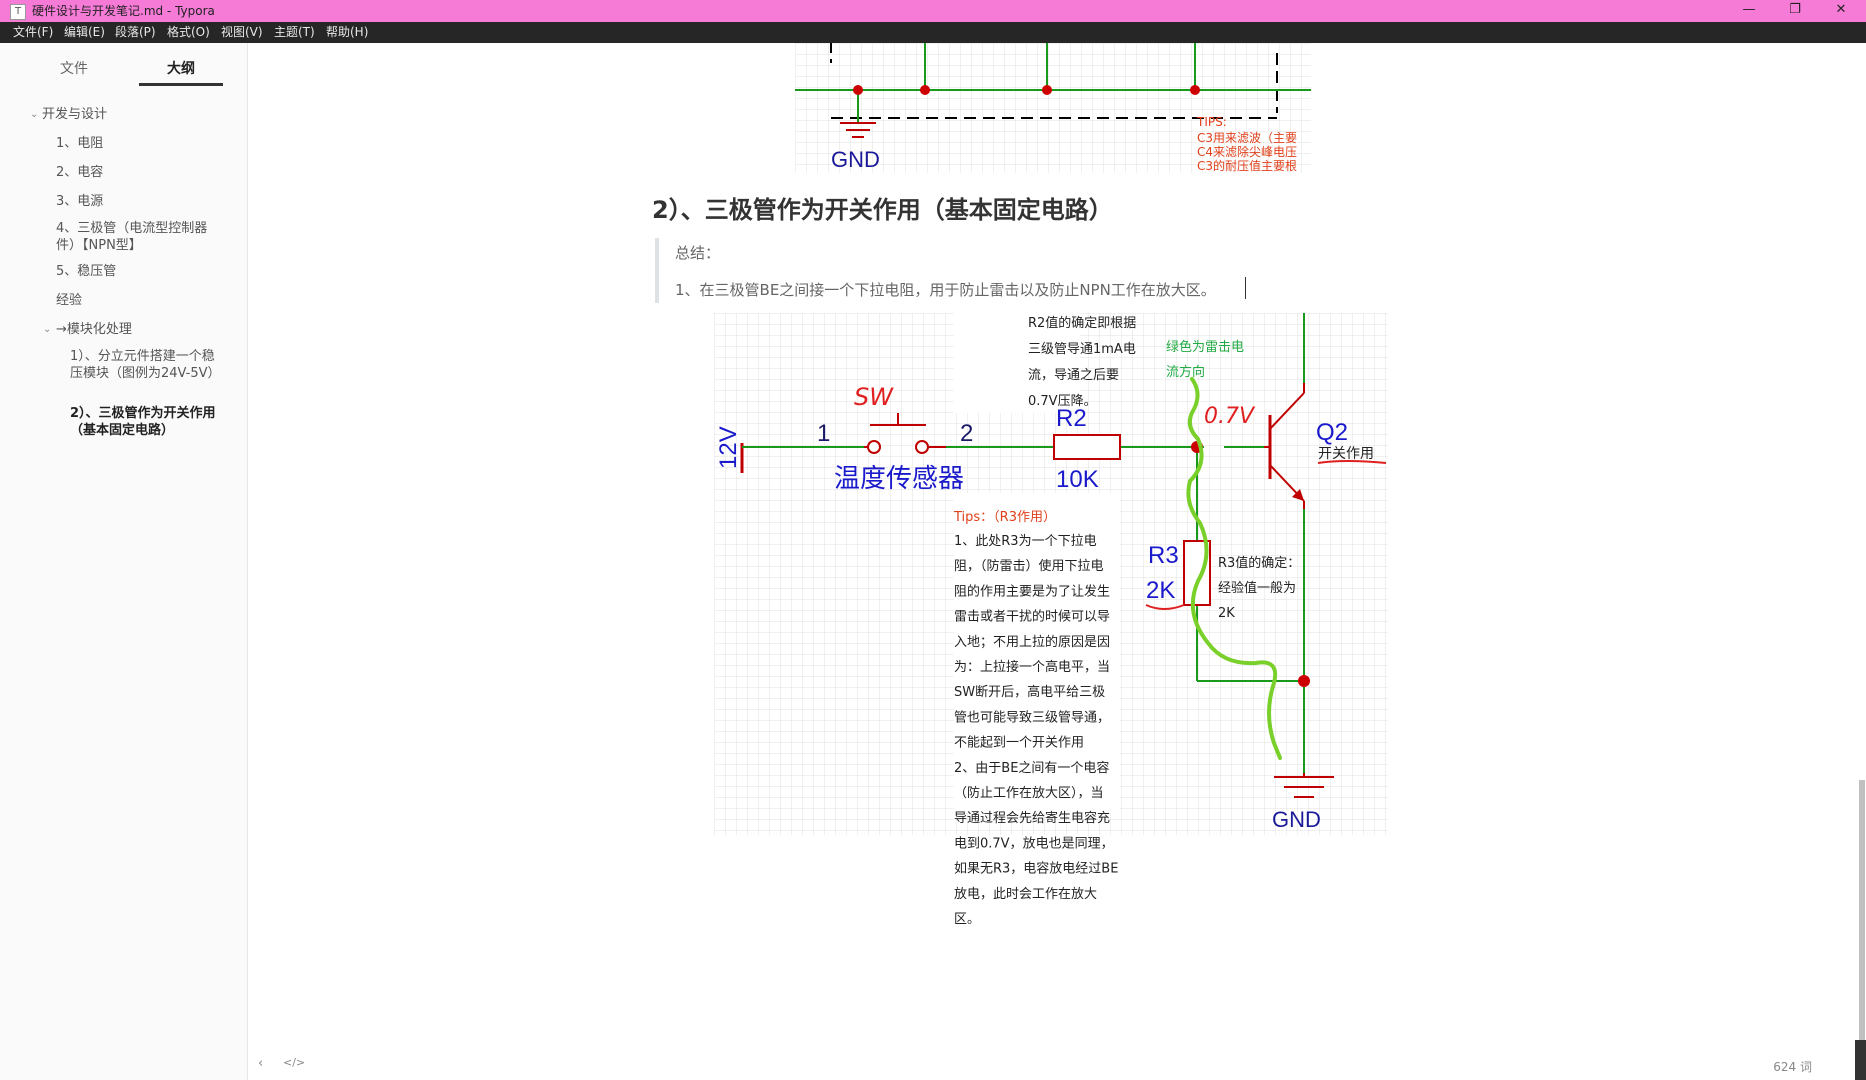 The width and height of the screenshot is (1866, 1080). I want to click on corner-scroll-handle, so click(1860, 1060).